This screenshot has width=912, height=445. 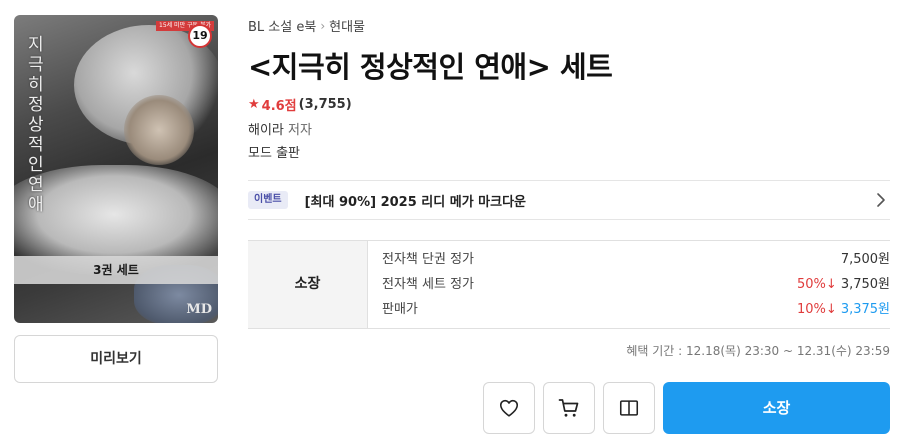 What do you see at coordinates (288, 153) in the screenshot?
I see `publisher-role: 출판` at bounding box center [288, 153].